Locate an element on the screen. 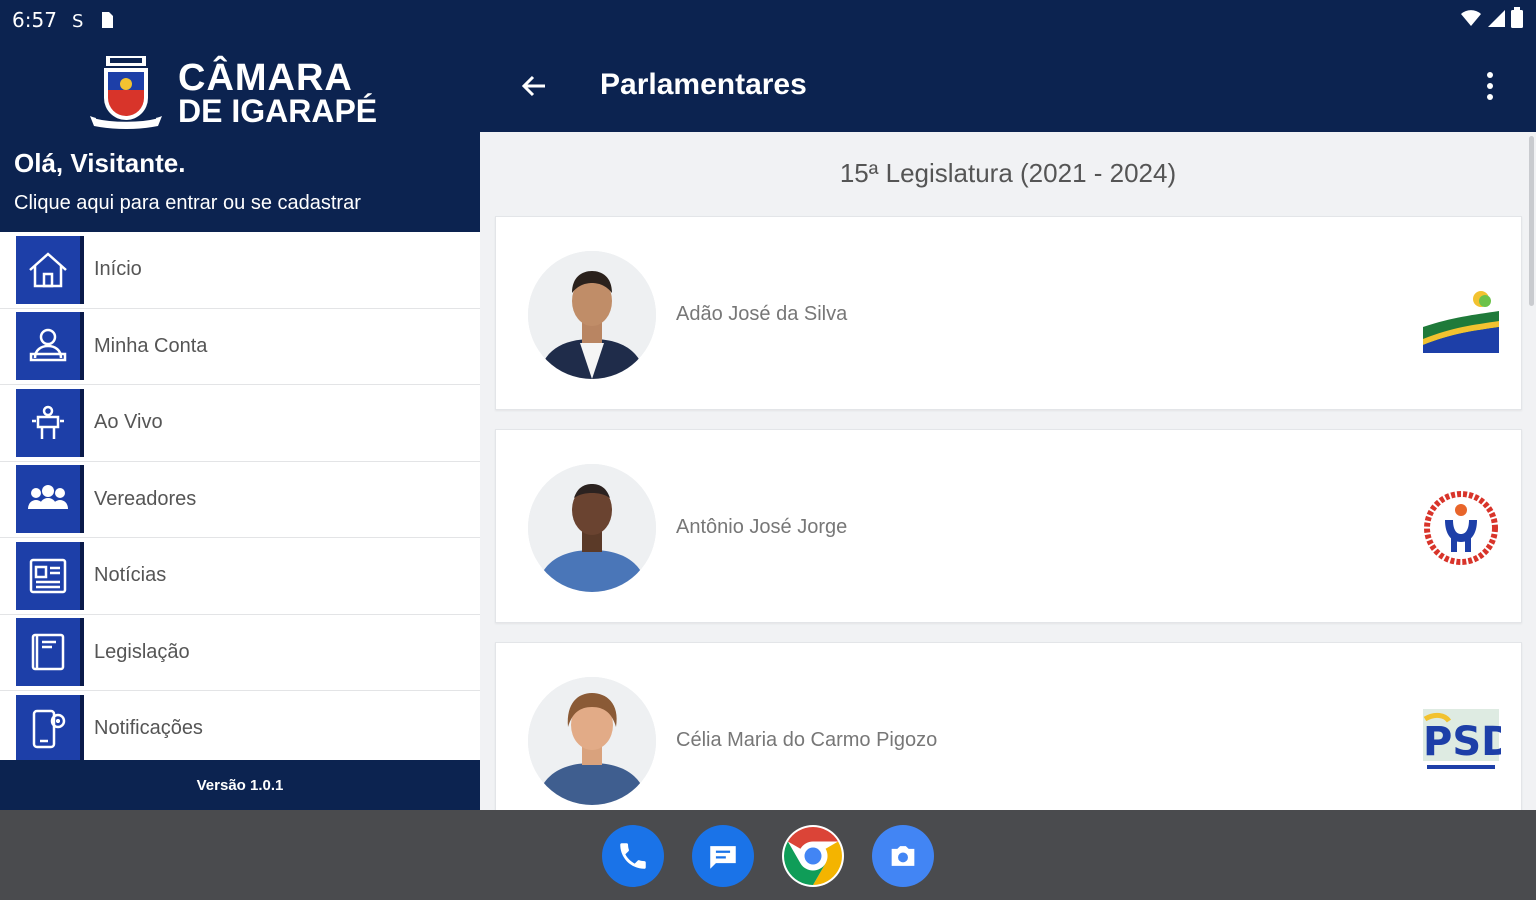 The height and width of the screenshot is (900, 1536). wifi-icon is located at coordinates (1471, 20).